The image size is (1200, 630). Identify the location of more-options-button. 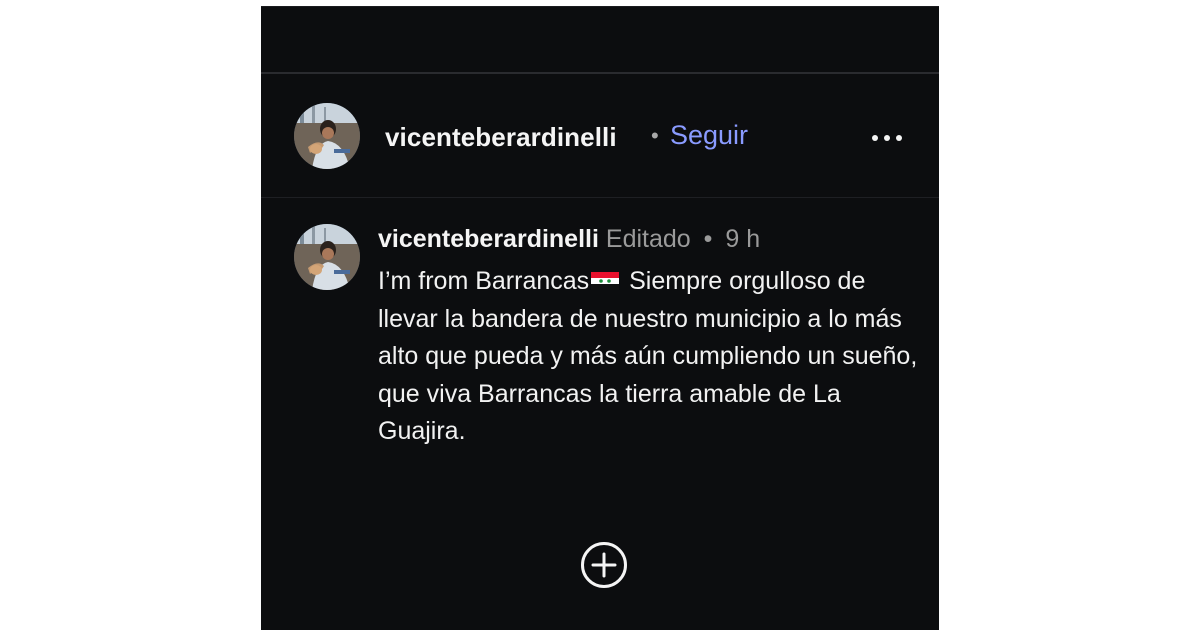
(887, 138).